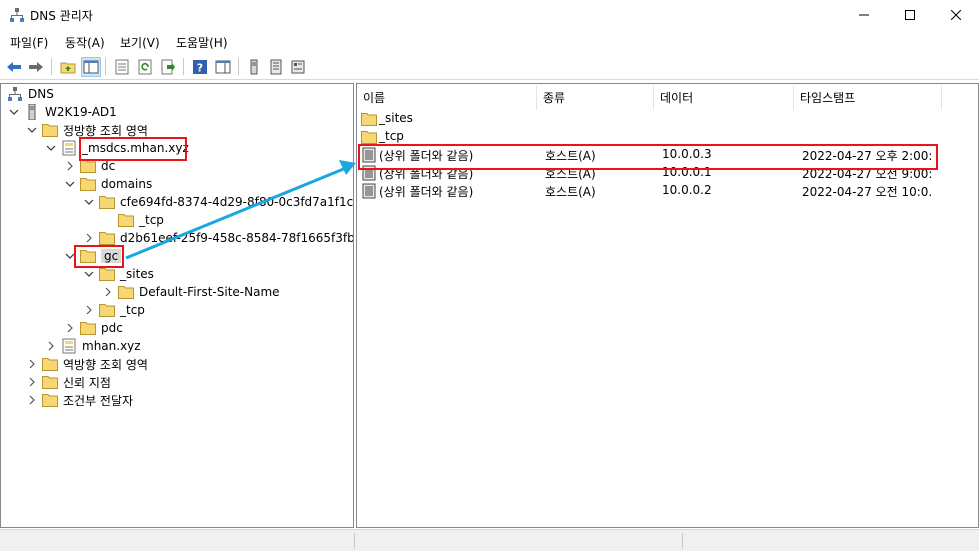  What do you see at coordinates (112, 328) in the screenshot?
I see `tree-label: pdc` at bounding box center [112, 328].